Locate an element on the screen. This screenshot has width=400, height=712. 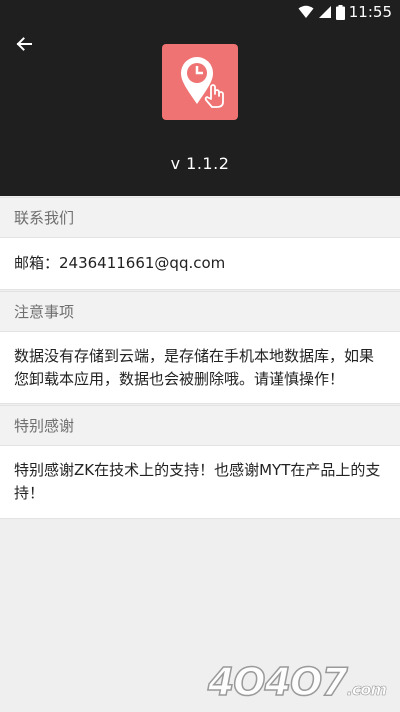
arrow-left-icon is located at coordinates (24, 46).